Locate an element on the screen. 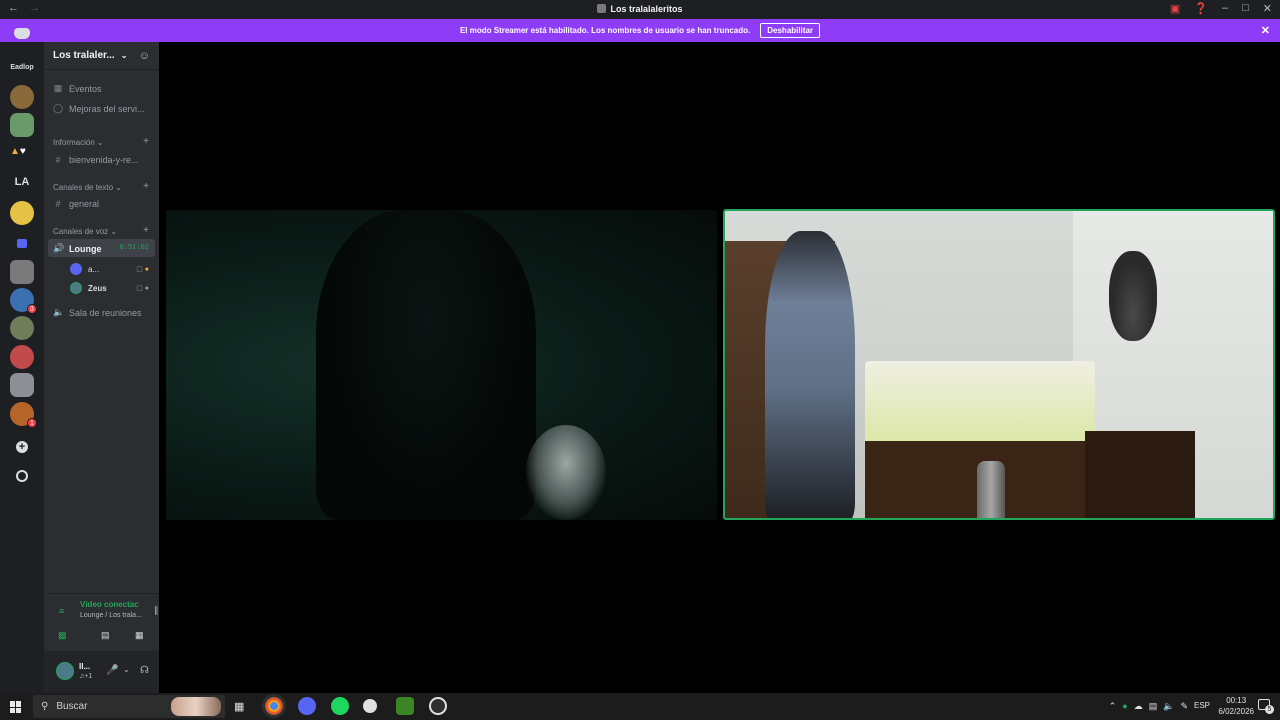  category-voice: Canales de voz ⌄ is located at coordinates (85, 231).